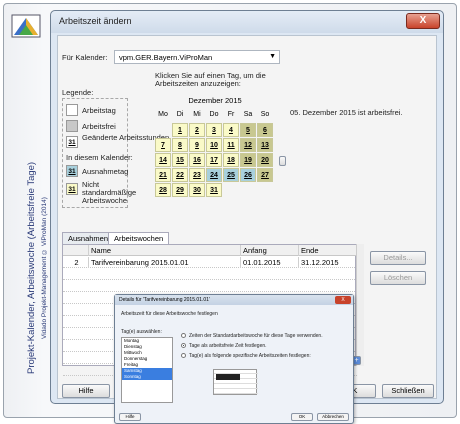  What do you see at coordinates (214, 114) in the screenshot?
I see `weekday-header: Do` at bounding box center [214, 114].